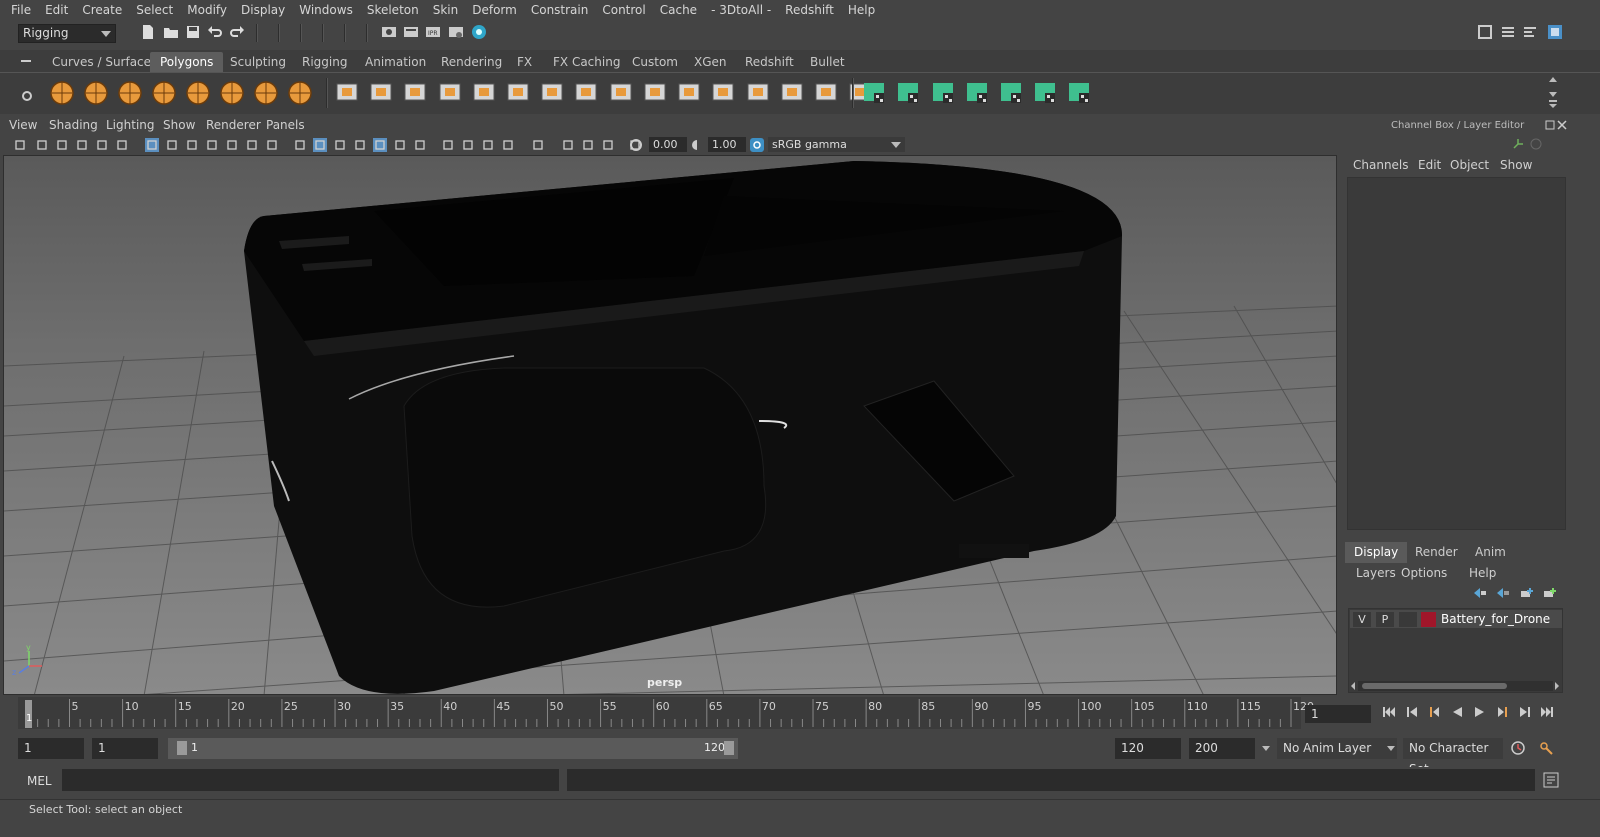 The width and height of the screenshot is (1600, 837). Describe the element at coordinates (1508, 32) in the screenshot. I see `attribute-editor-icon` at that location.